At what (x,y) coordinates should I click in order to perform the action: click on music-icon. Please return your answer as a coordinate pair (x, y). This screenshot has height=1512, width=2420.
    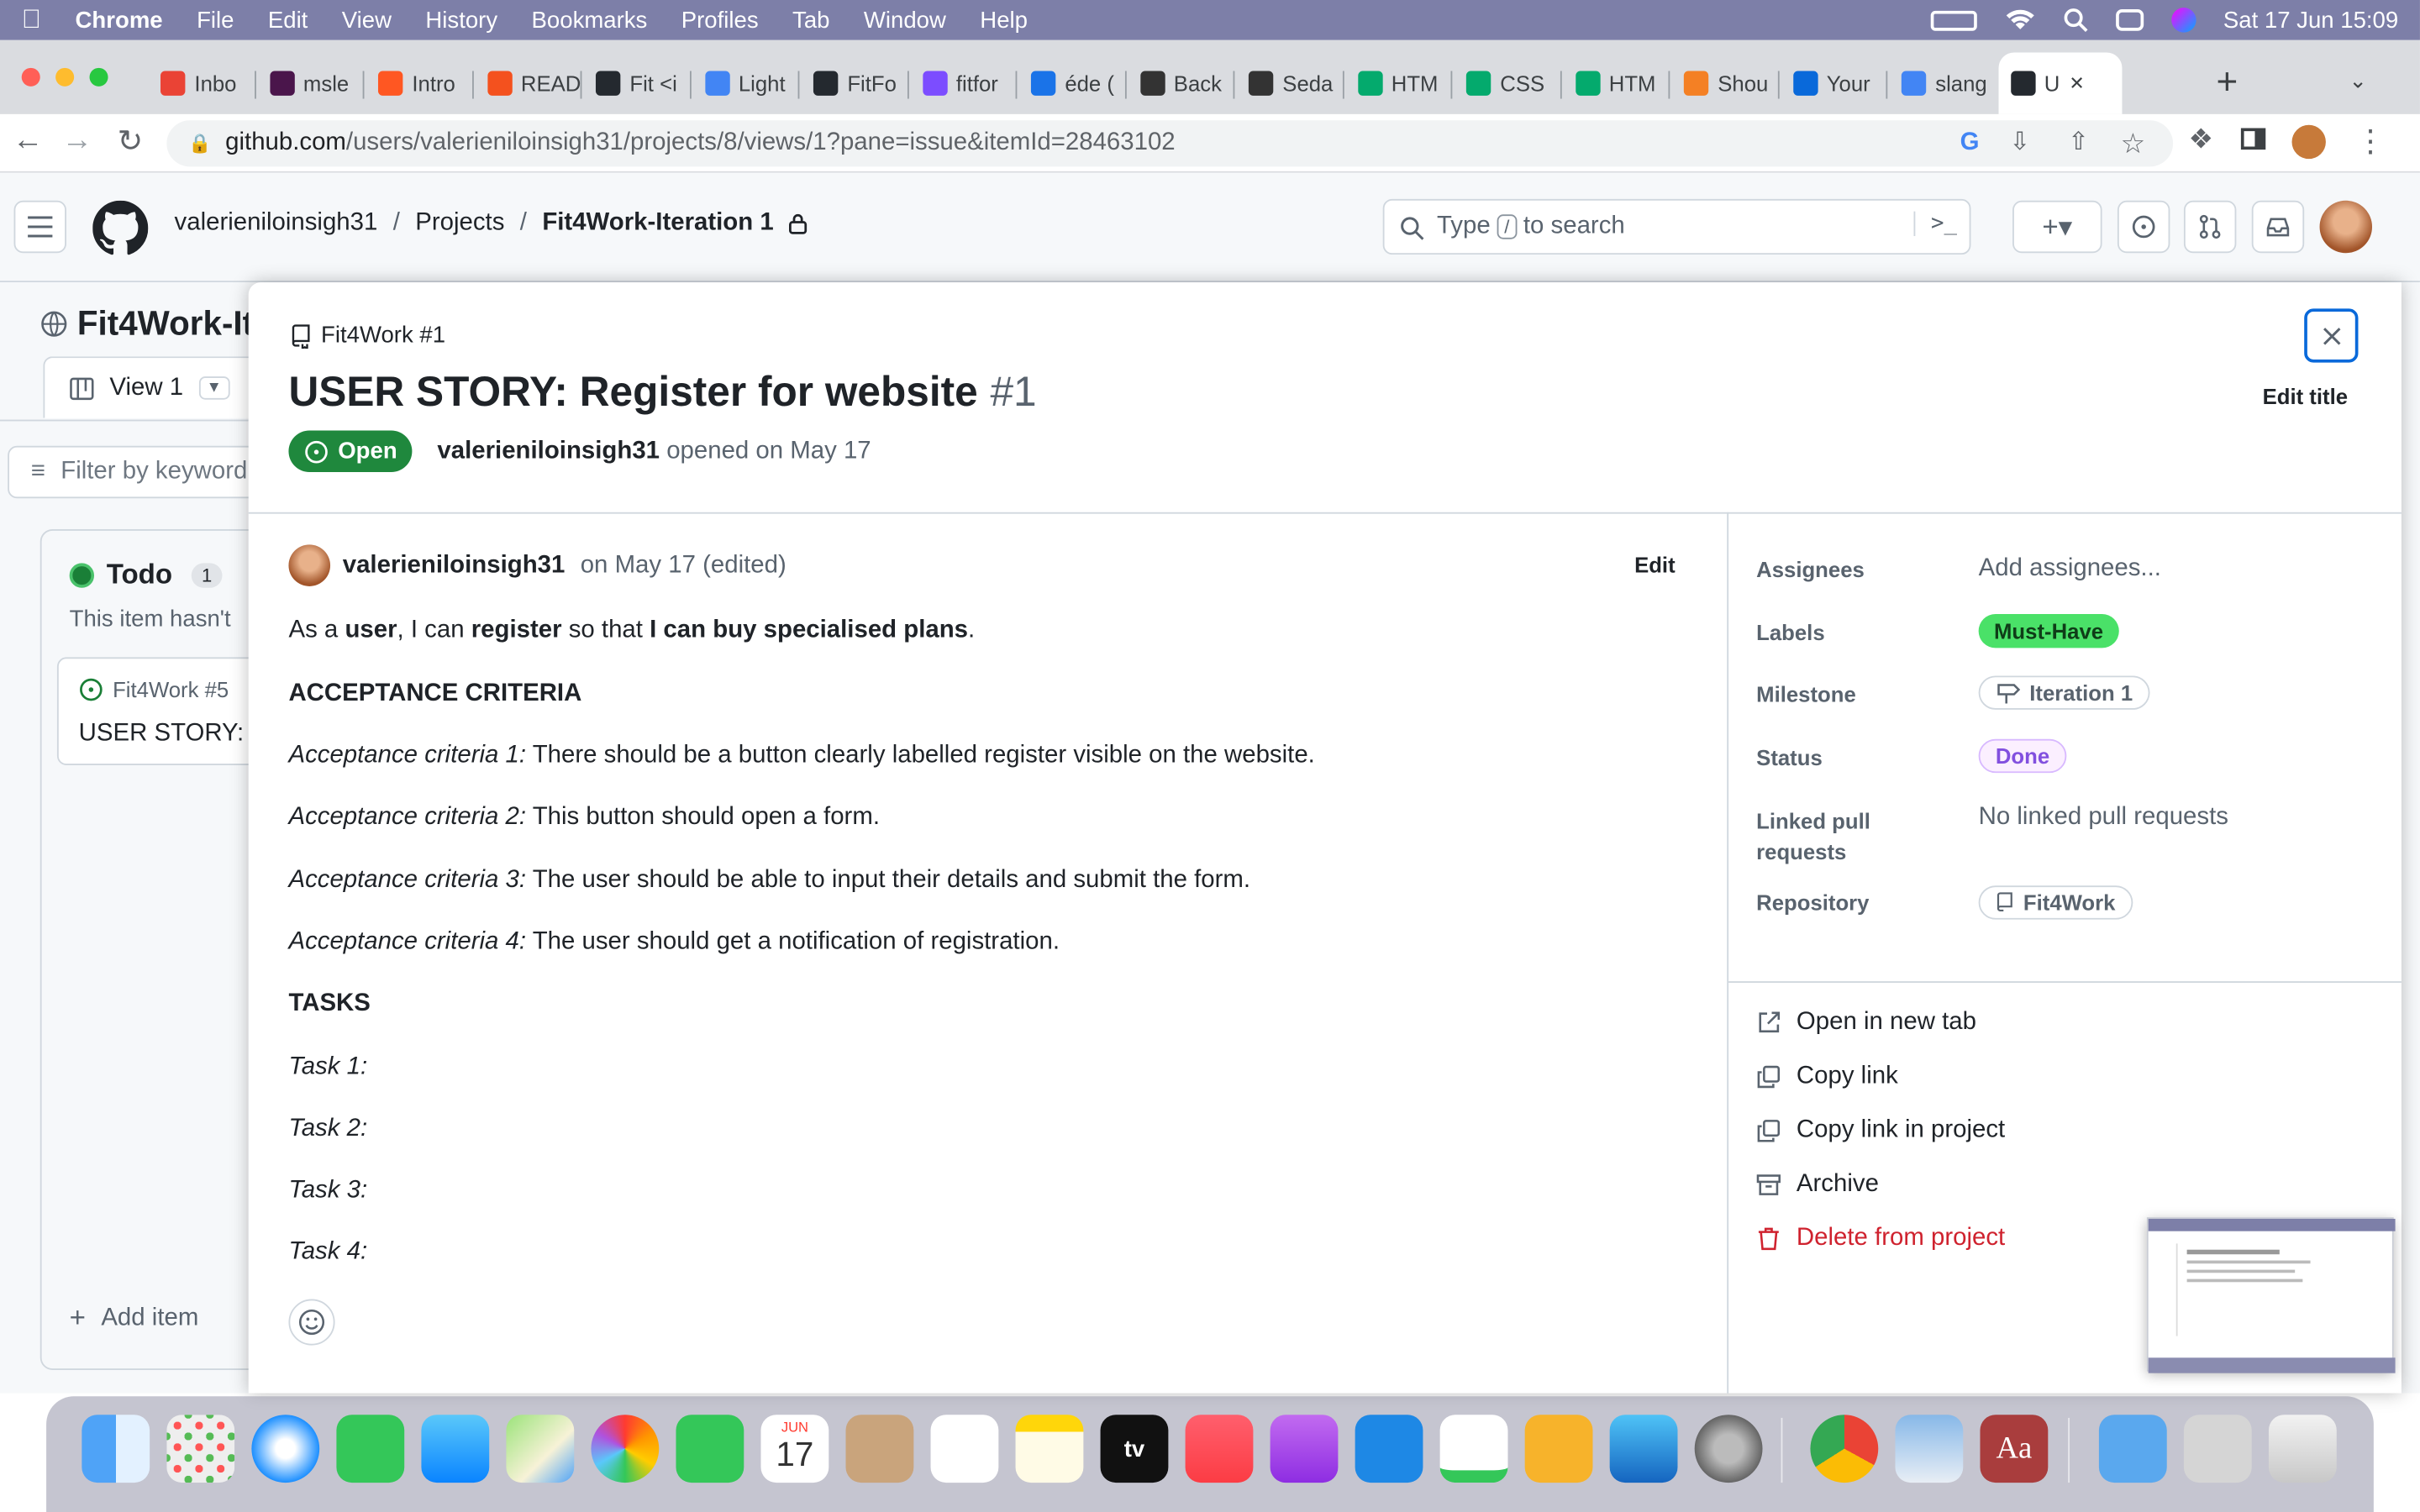
    Looking at the image, I should click on (1219, 1449).